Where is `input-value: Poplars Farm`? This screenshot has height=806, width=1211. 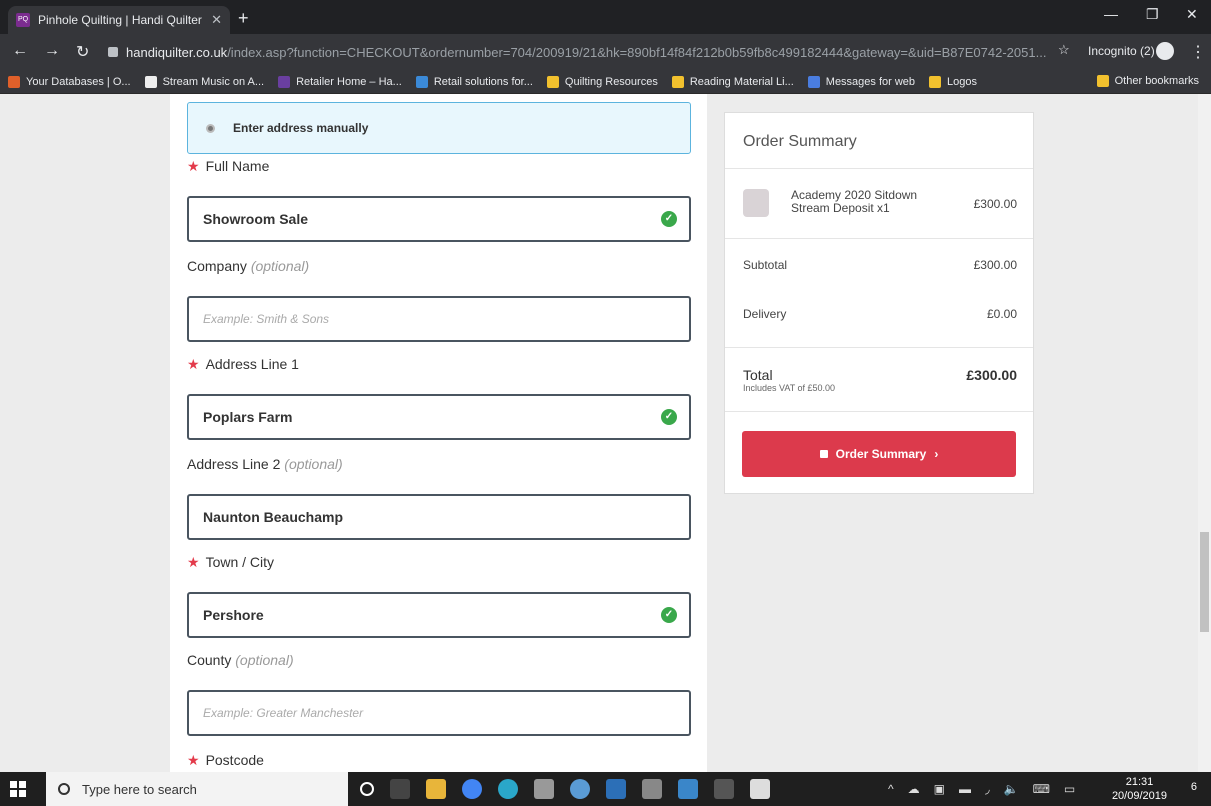
input-value: Poplars Farm is located at coordinates (248, 417).